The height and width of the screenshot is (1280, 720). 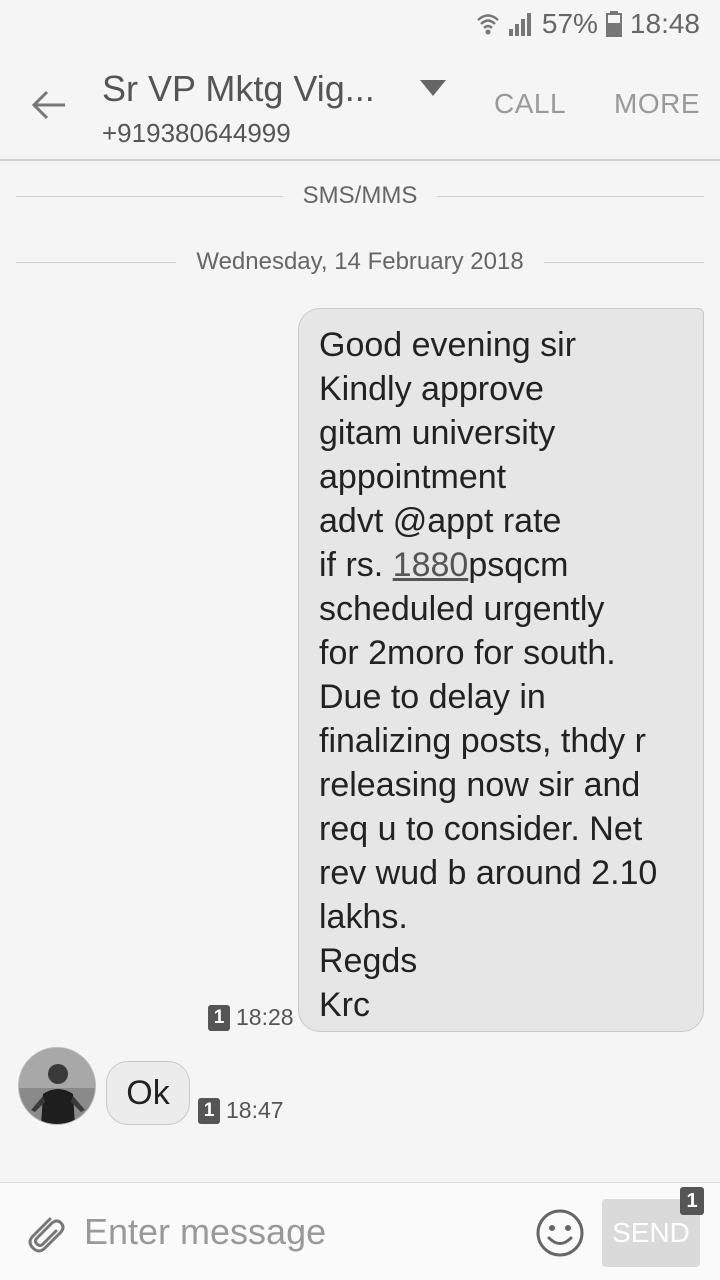 I want to click on message-line: scheduled urgently, so click(x=462, y=609).